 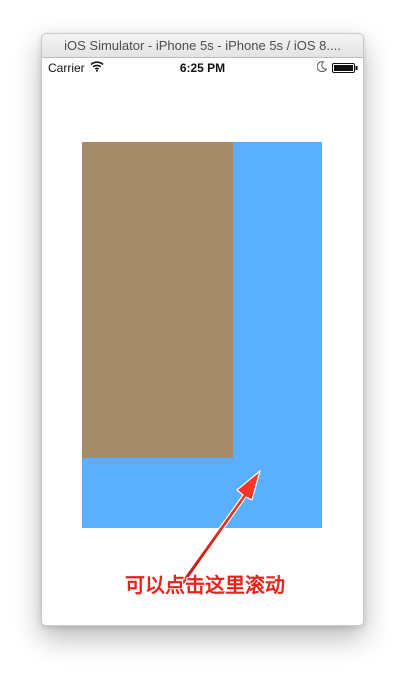 I want to click on annotation-text: 可以点击这里滚动, so click(x=205, y=586).